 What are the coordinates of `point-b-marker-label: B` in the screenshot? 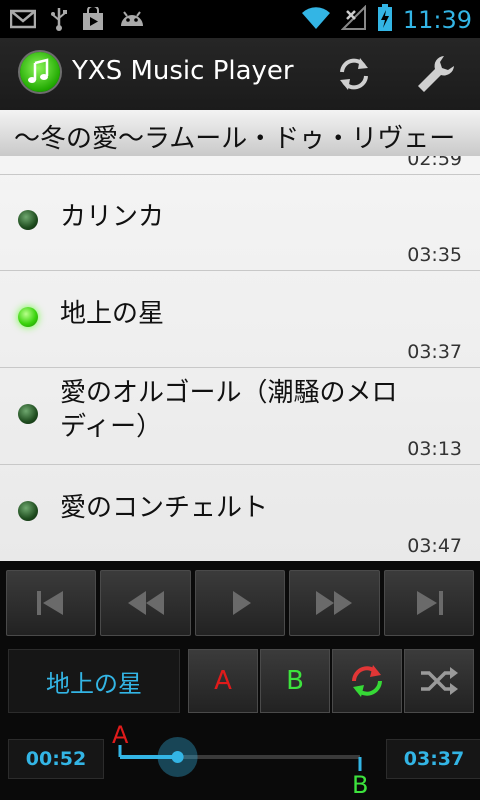 It's located at (360, 784).